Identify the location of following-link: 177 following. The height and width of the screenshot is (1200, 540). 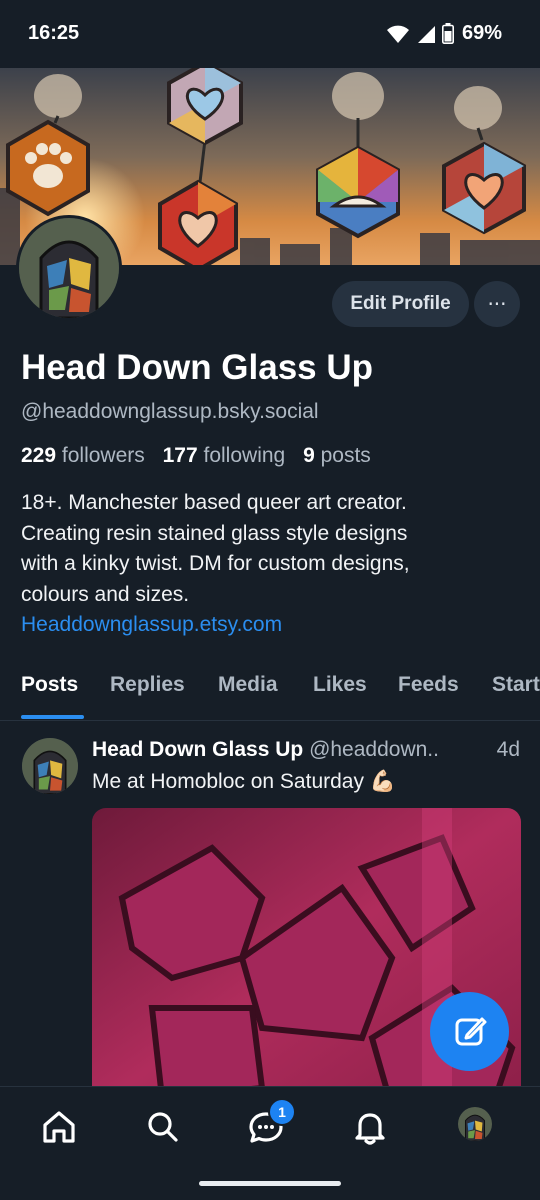
(233, 455).